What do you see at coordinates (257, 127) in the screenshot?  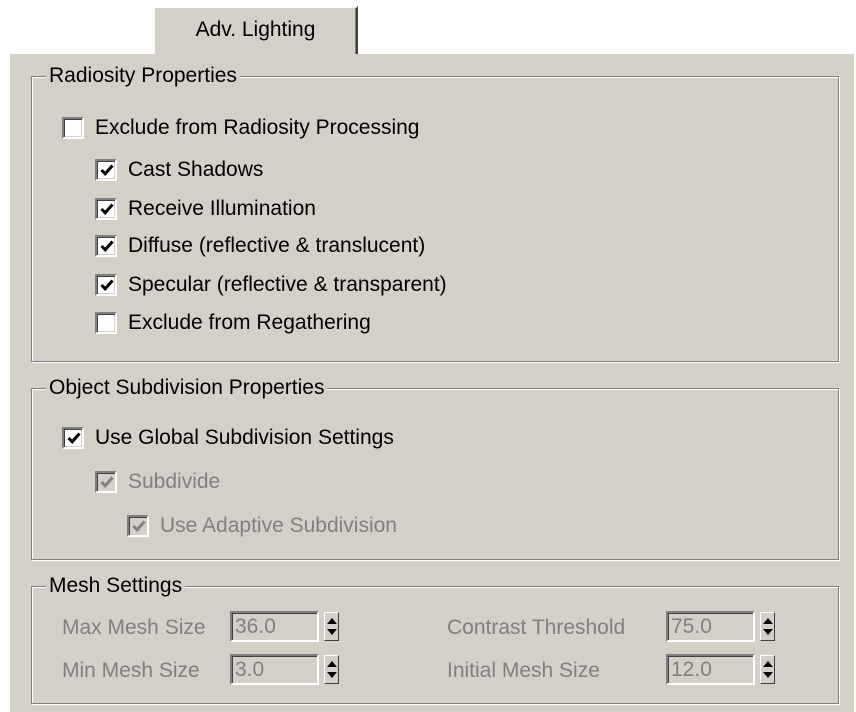 I see `checkbox-label: Exclude from Radiosity Processing` at bounding box center [257, 127].